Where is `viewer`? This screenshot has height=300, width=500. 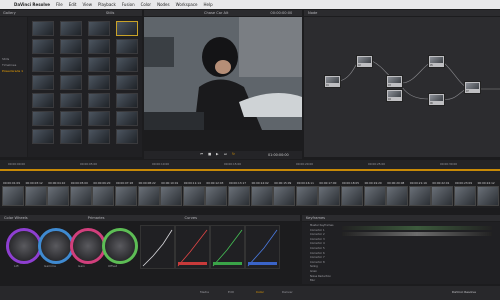 viewer is located at coordinates (223, 73).